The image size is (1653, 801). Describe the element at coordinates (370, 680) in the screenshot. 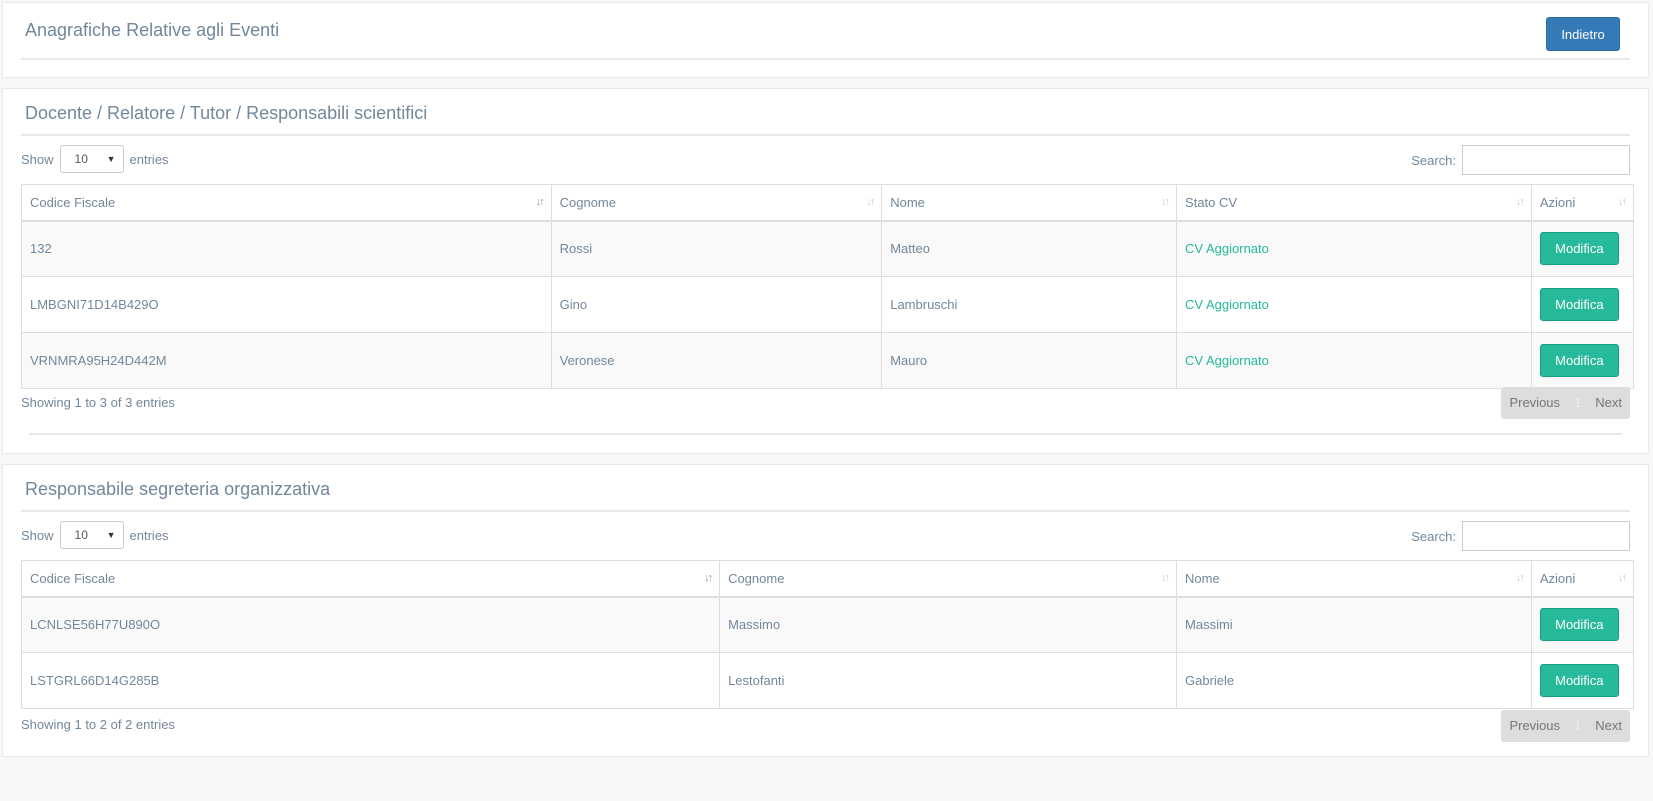

I see `cell-codice-fiscale: LSTGRL66D14G285B` at that location.